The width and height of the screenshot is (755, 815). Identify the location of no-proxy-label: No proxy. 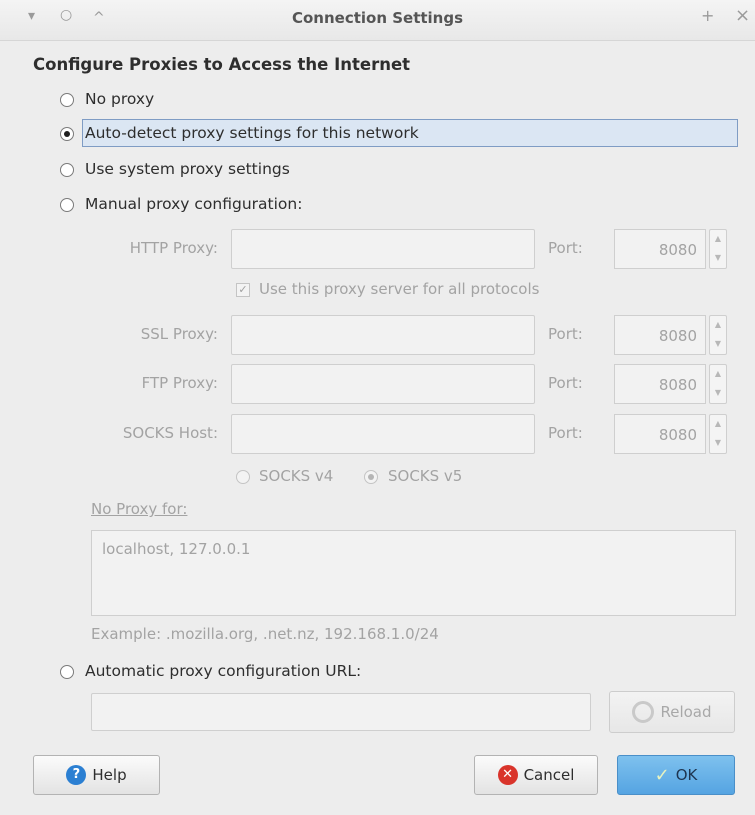
(119, 99).